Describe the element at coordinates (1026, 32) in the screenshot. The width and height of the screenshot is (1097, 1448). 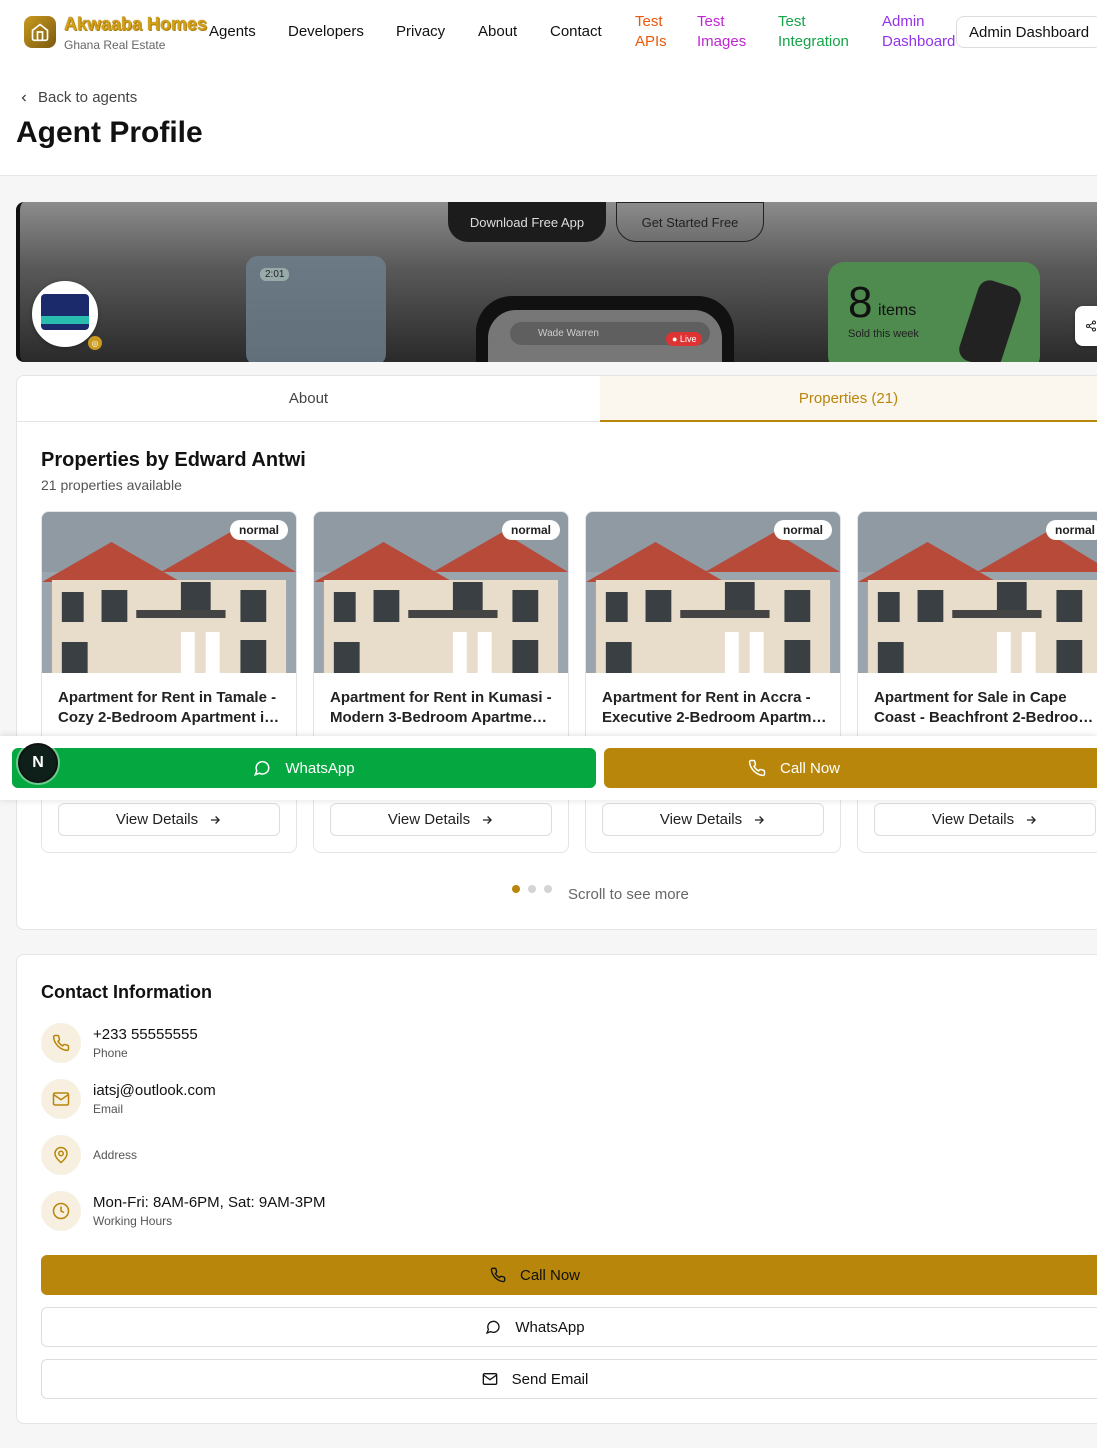
I see `admin-dashboard-button: Admin Dashboard` at that location.